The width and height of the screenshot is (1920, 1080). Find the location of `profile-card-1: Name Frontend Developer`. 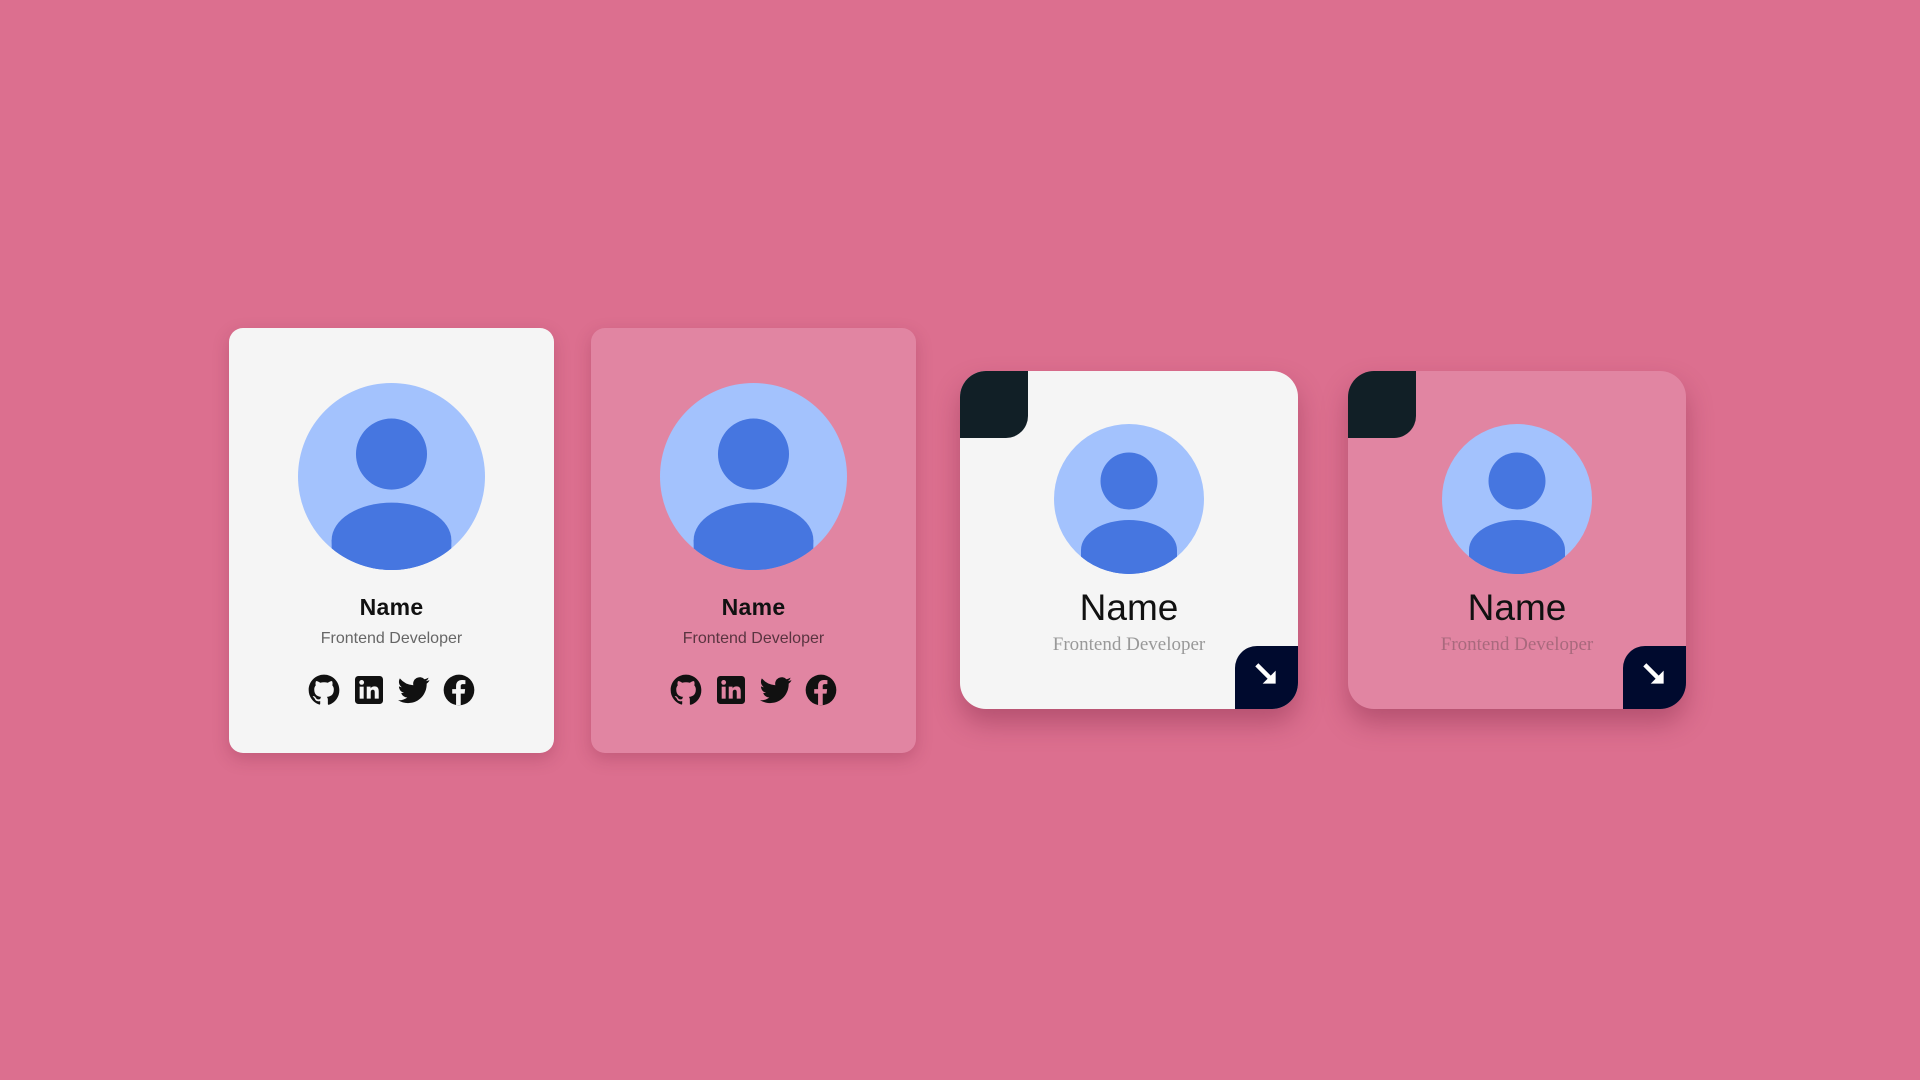

profile-card-1: Name Frontend Developer is located at coordinates (391, 540).